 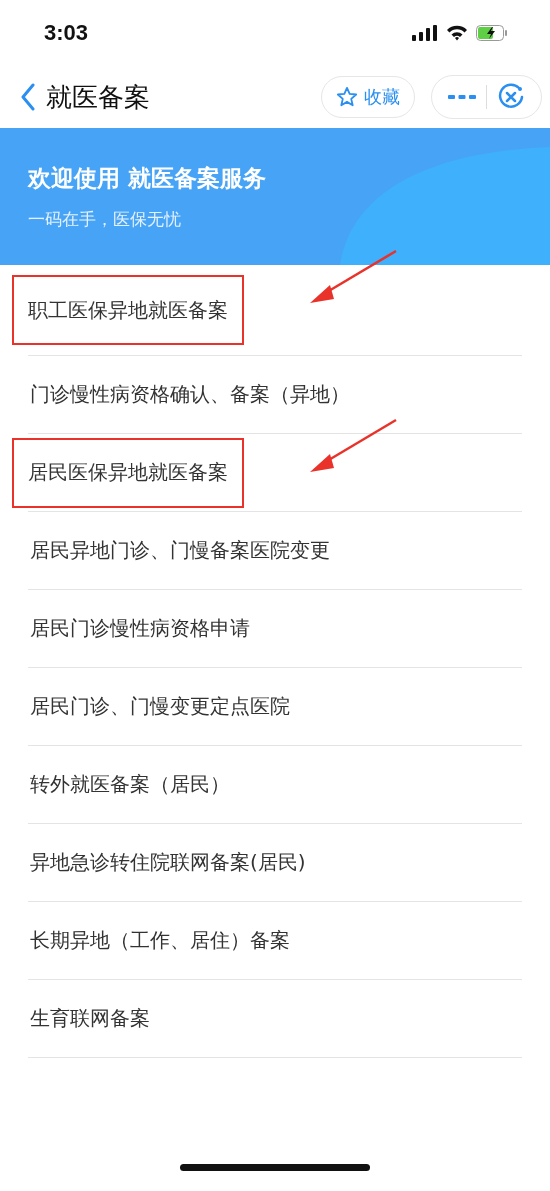 I want to click on page-title: 就医备案, so click(x=98, y=97).